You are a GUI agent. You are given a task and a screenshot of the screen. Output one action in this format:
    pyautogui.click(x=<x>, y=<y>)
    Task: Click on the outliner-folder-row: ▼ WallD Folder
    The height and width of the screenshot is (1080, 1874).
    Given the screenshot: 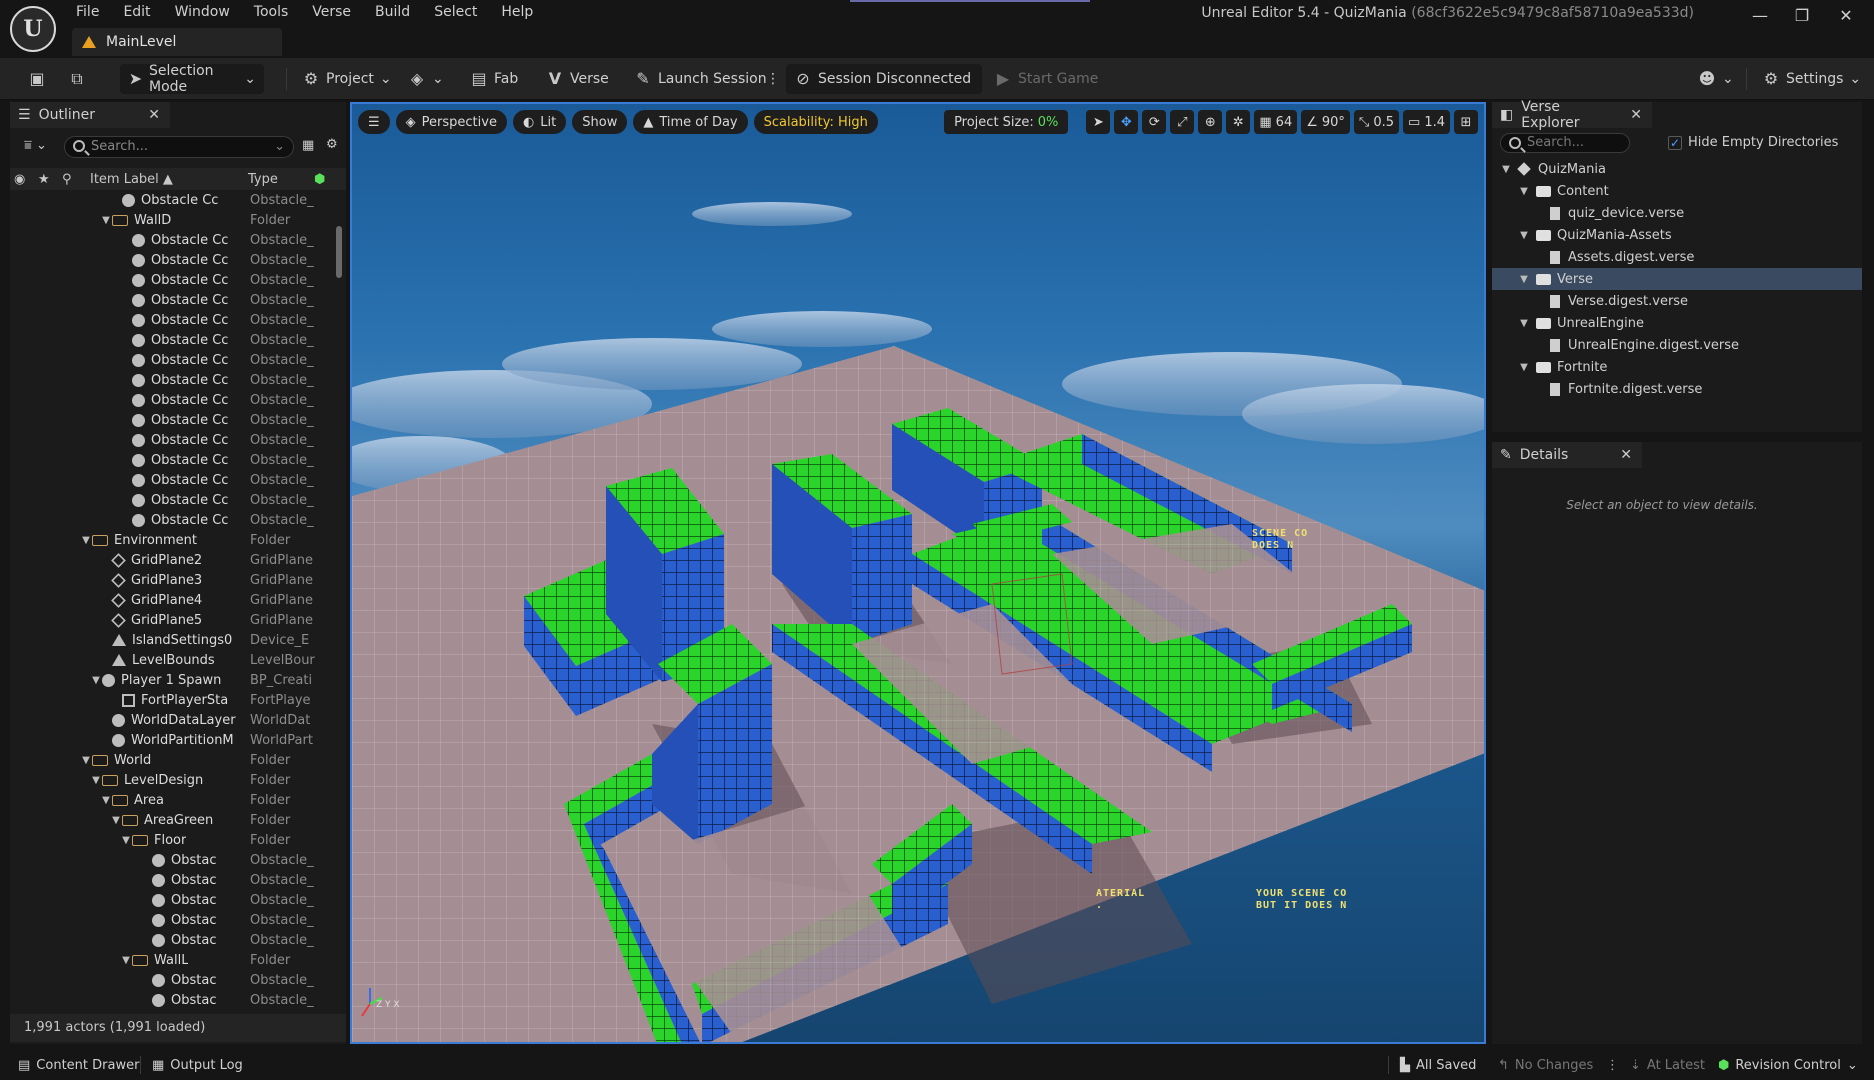 What is the action you would take?
    pyautogui.click(x=171, y=220)
    